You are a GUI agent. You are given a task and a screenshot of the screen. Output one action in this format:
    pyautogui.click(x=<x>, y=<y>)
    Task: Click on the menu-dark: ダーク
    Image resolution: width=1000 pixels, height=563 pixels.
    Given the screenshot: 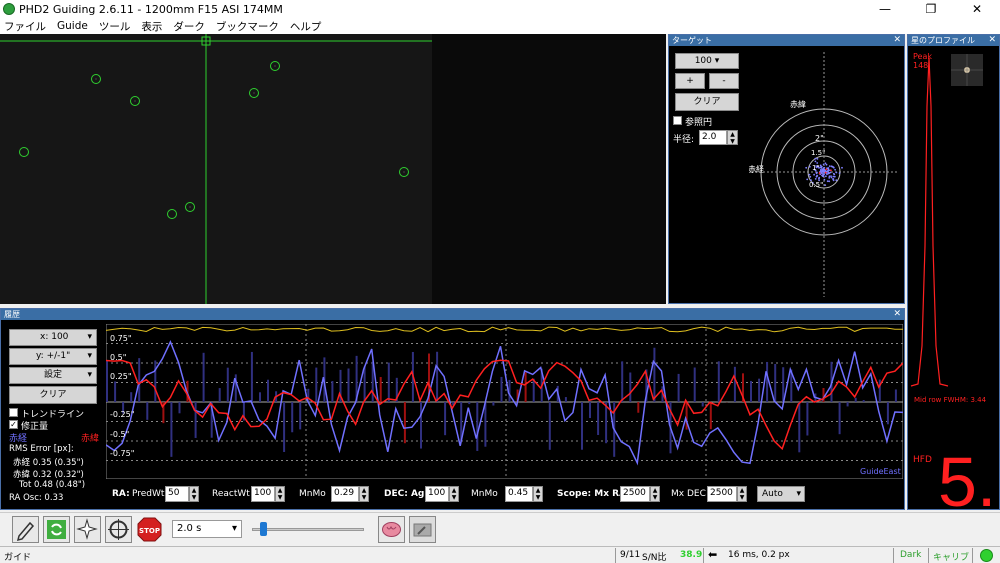 What is the action you would take?
    pyautogui.click(x=189, y=26)
    